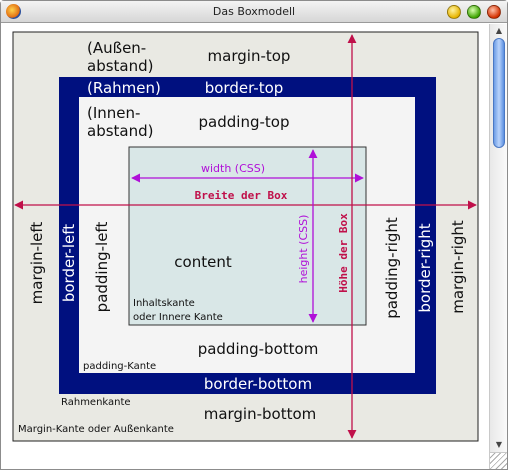 This screenshot has width=508, height=471. Describe the element at coordinates (69, 263) in the screenshot. I see `border-left-label: border-left` at that location.